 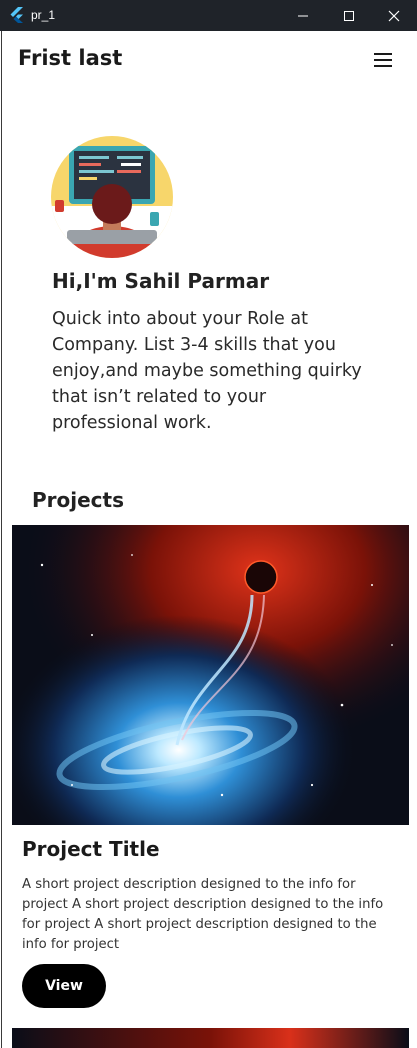 I want to click on close-icon, so click(x=394, y=15).